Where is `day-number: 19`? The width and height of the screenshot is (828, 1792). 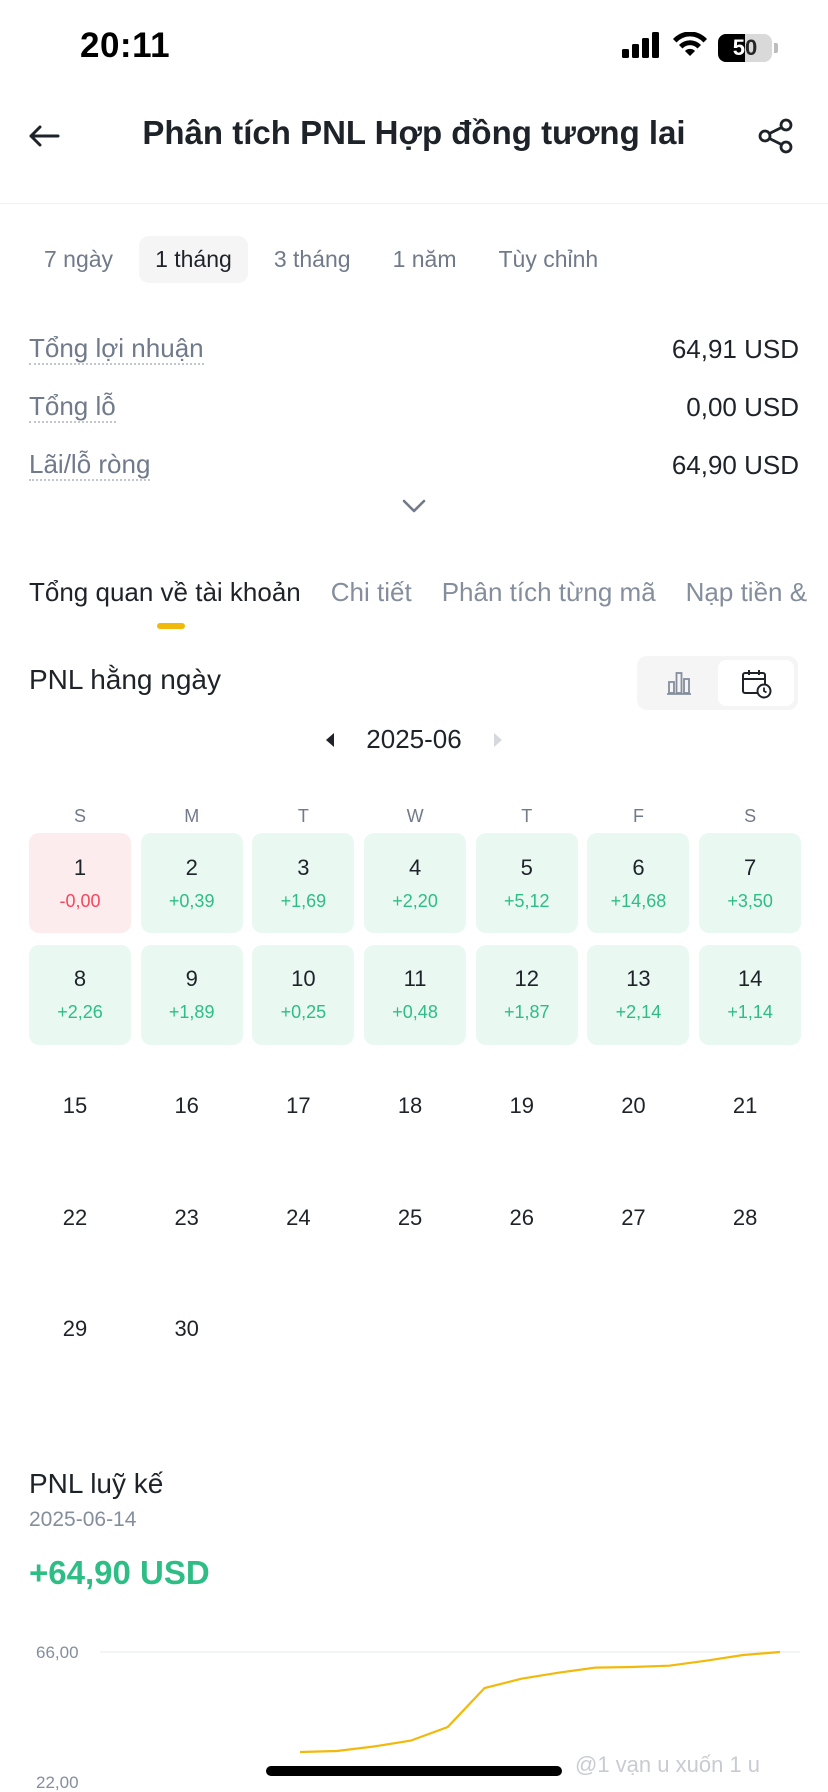
day-number: 19 is located at coordinates (521, 1105).